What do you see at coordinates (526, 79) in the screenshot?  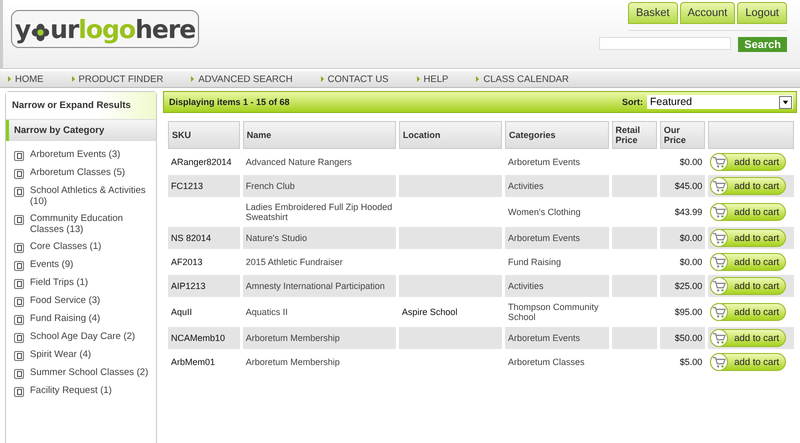 I see `nav-link: CLASS CALENDAR` at bounding box center [526, 79].